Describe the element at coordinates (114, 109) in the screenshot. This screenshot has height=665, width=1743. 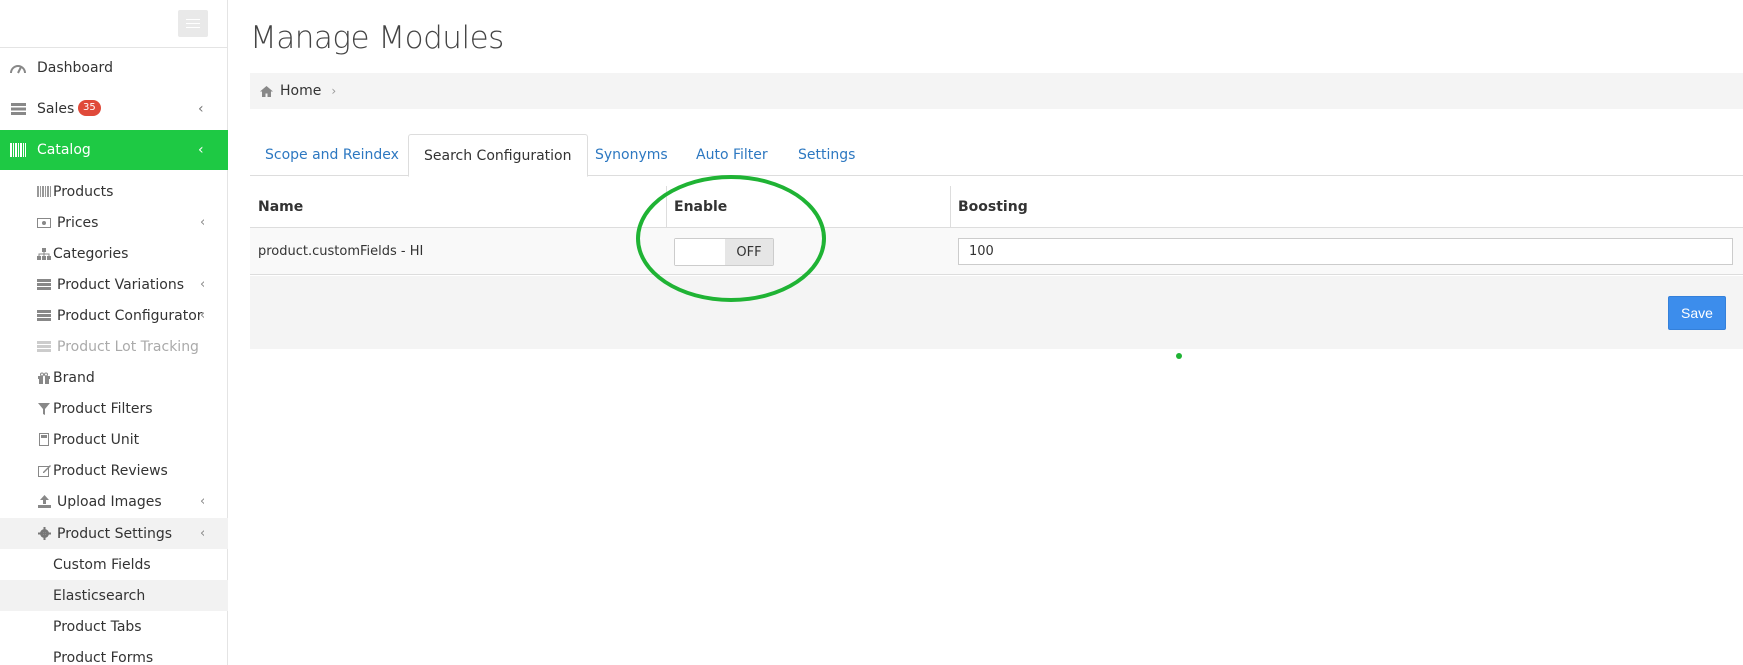
I see `sidebar-item-sales: Sales 35 ‹` at that location.